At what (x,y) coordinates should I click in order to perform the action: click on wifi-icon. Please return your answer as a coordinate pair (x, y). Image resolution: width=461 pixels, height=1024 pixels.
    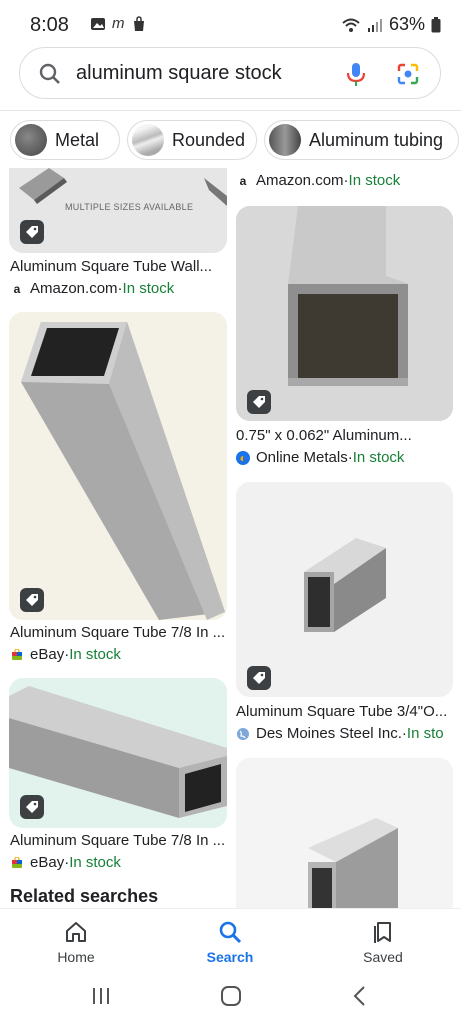
    Looking at the image, I should click on (351, 25).